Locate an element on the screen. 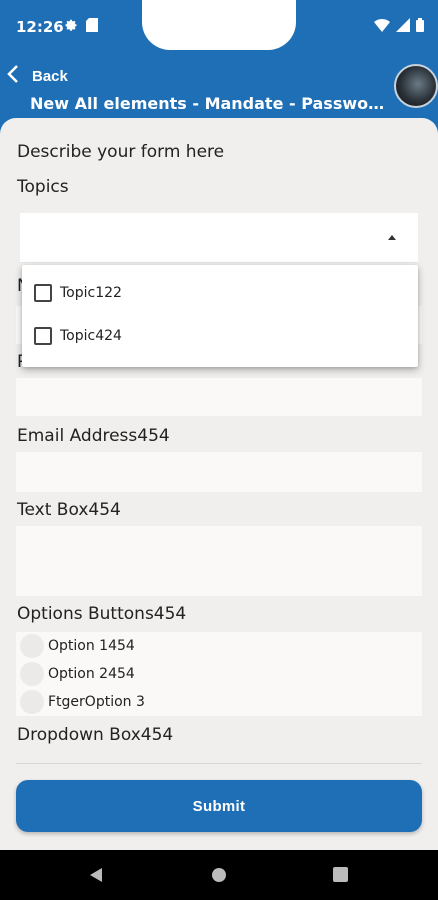 The image size is (438, 900). status-icons-right is located at coordinates (399, 27).